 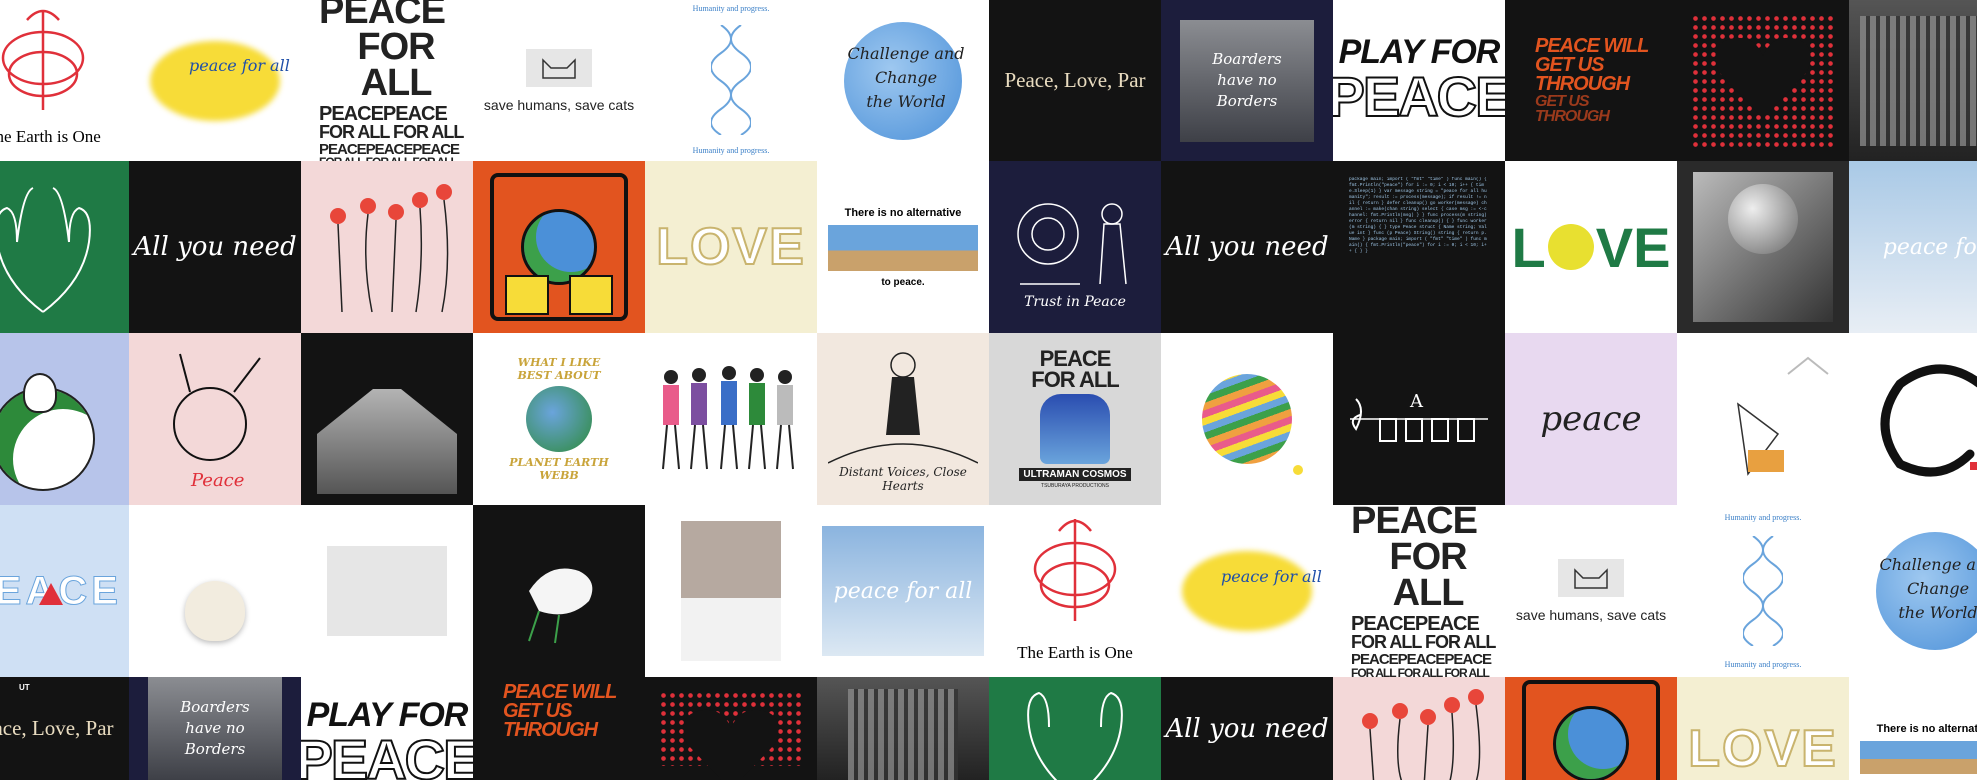 I want to click on tile-play-for-peace: PLAY FOR PEACE, so click(x=1419, y=80).